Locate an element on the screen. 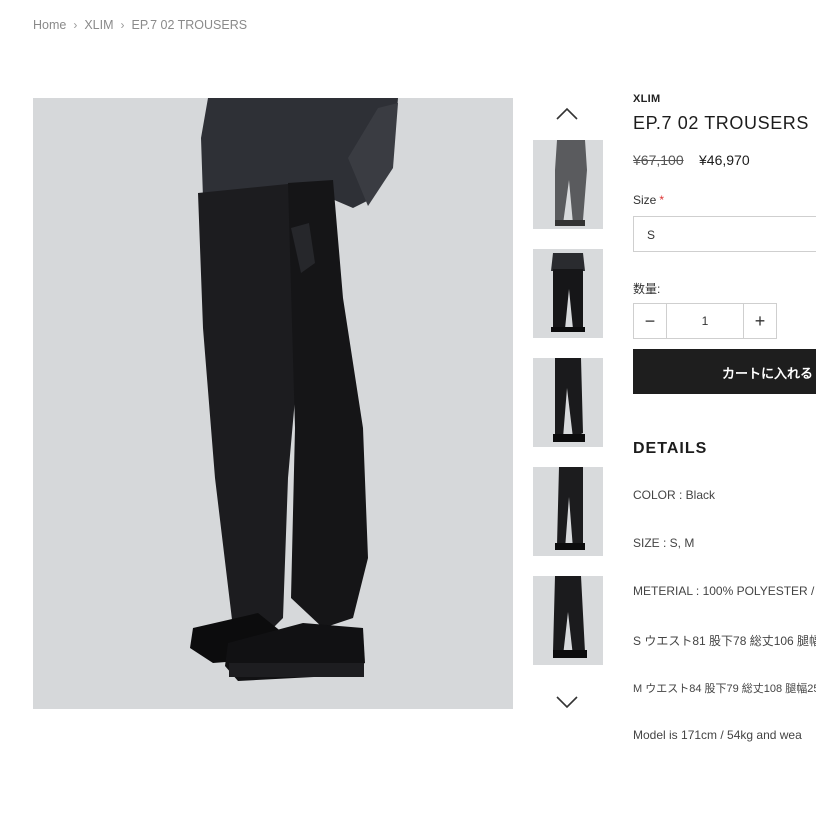  quantity-stepper: − 1 + is located at coordinates (705, 321).